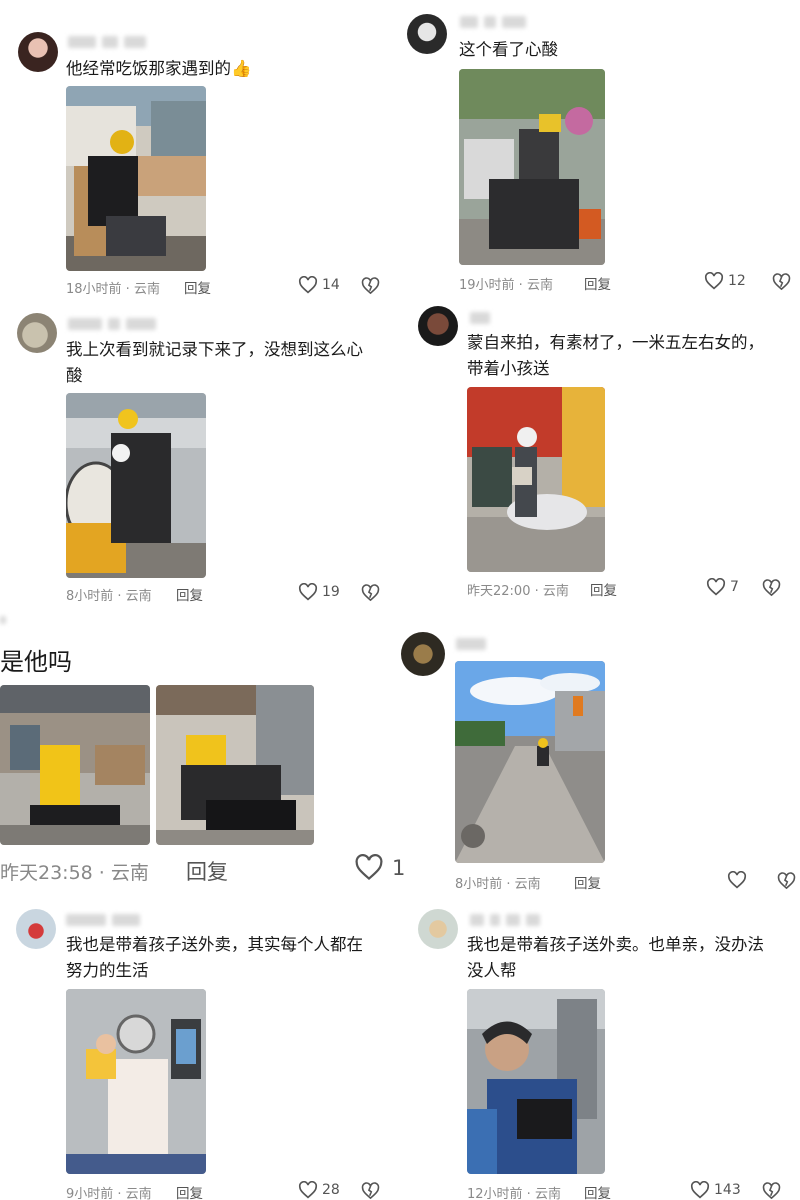 The width and height of the screenshot is (800, 1200). Describe the element at coordinates (331, 592) in the screenshot. I see `like-count: 19` at that location.